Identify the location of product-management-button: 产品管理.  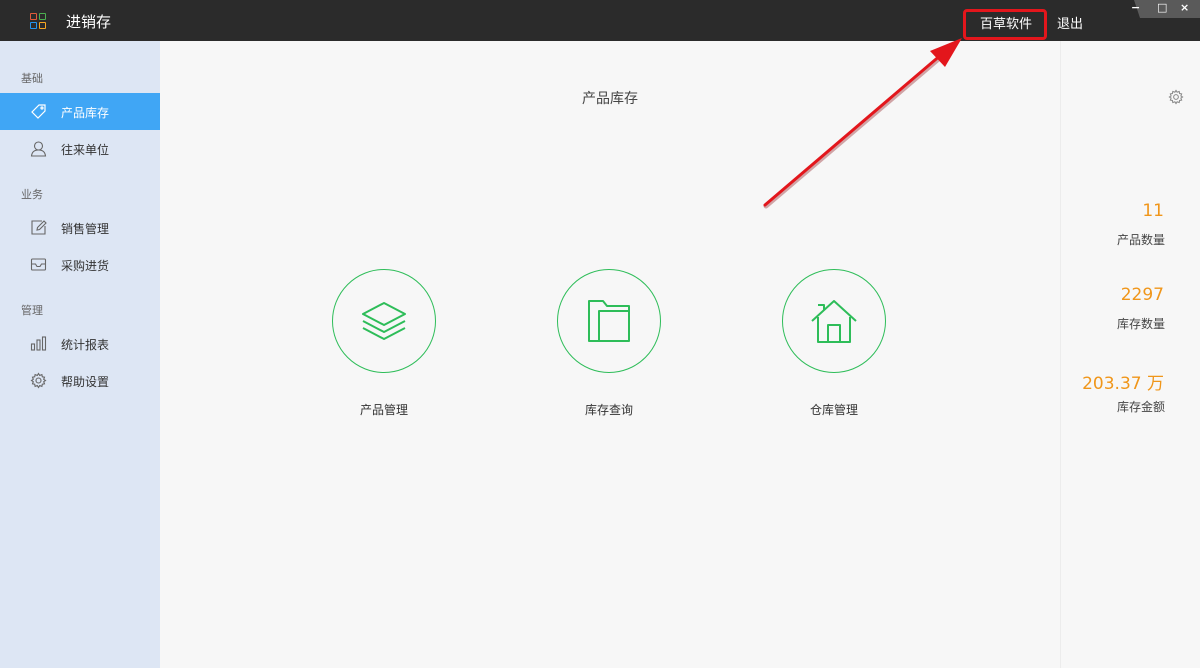
(384, 343).